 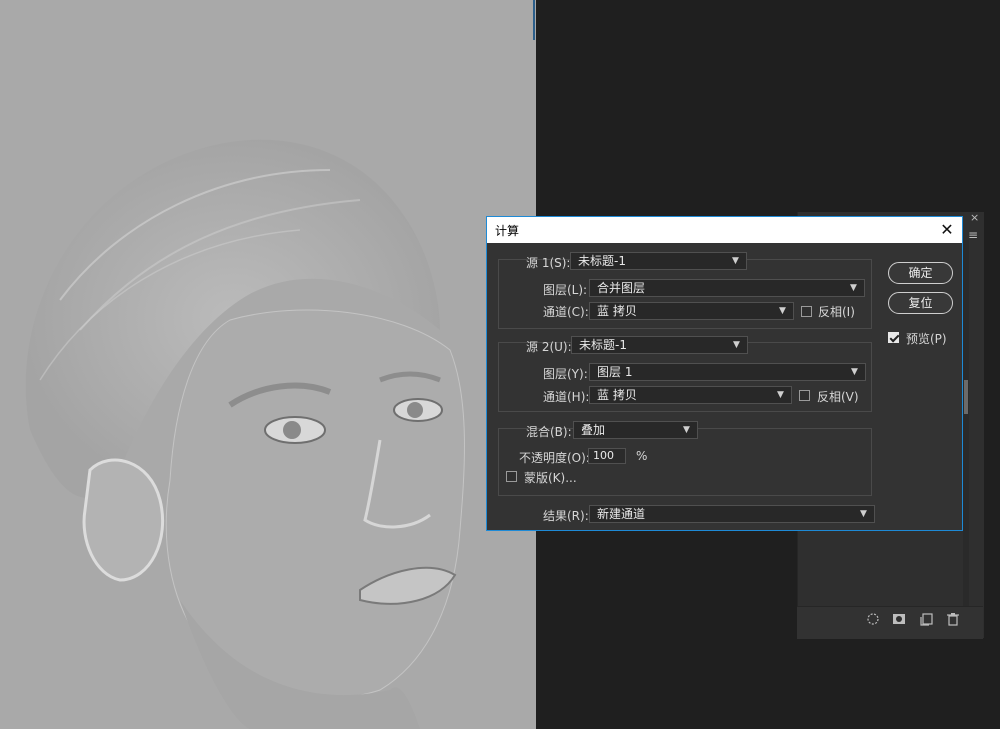 What do you see at coordinates (690, 395) in the screenshot?
I see `source2-channel-select: 蓝 拷贝 ▼` at bounding box center [690, 395].